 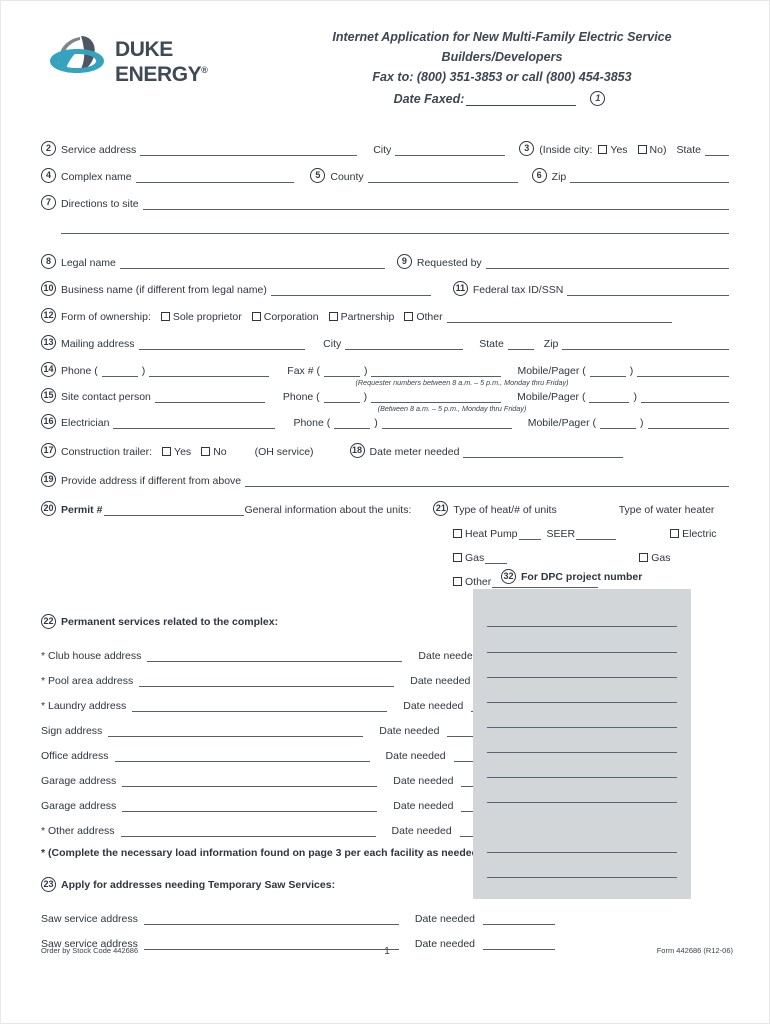 I want to click on legal-name-input, so click(x=252, y=263).